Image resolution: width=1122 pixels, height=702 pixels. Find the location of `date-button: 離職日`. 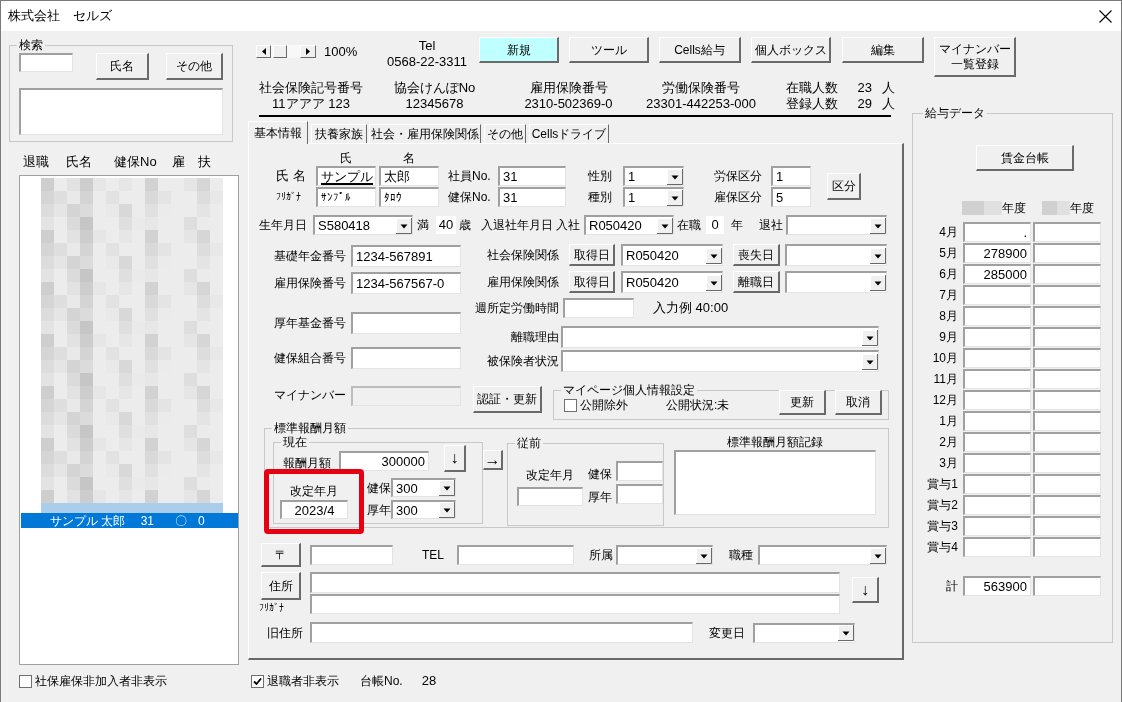

date-button: 離職日 is located at coordinates (756, 282).